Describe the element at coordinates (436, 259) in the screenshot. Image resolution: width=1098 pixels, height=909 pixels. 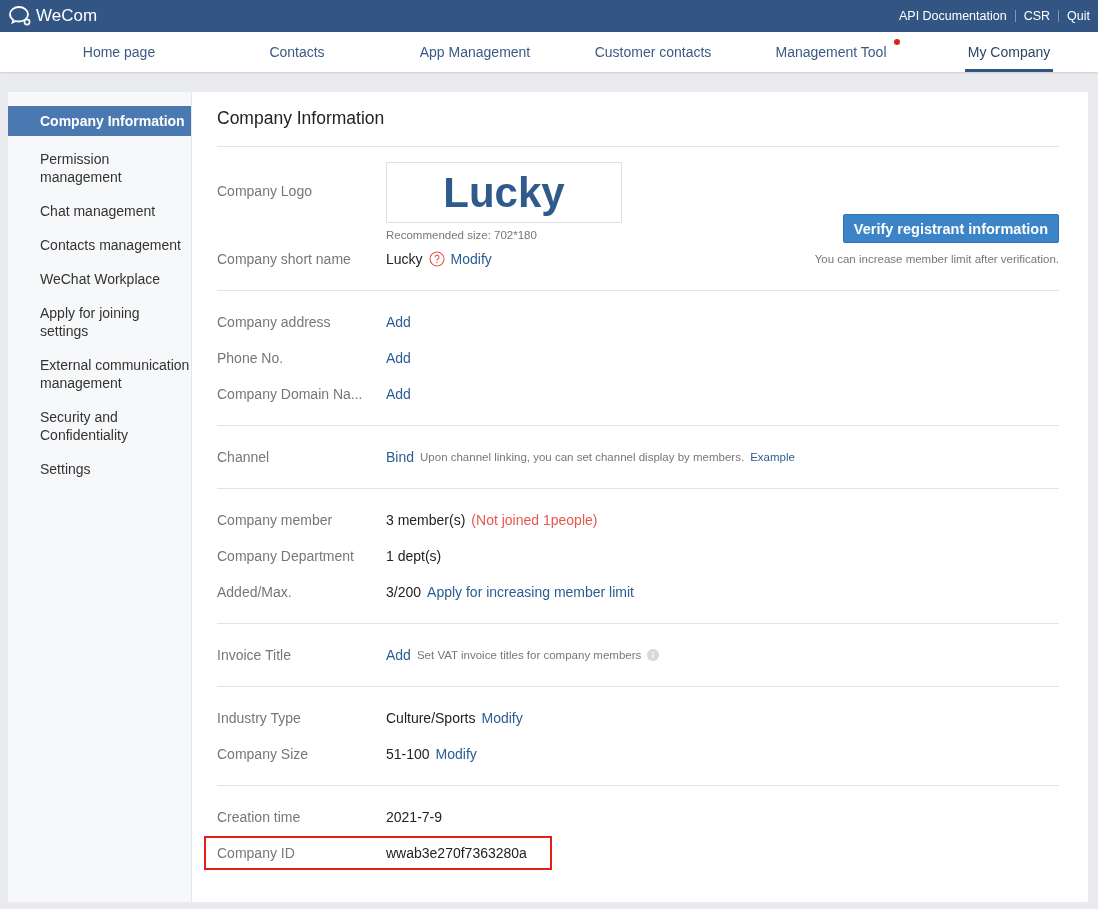
I see `help-icon` at that location.